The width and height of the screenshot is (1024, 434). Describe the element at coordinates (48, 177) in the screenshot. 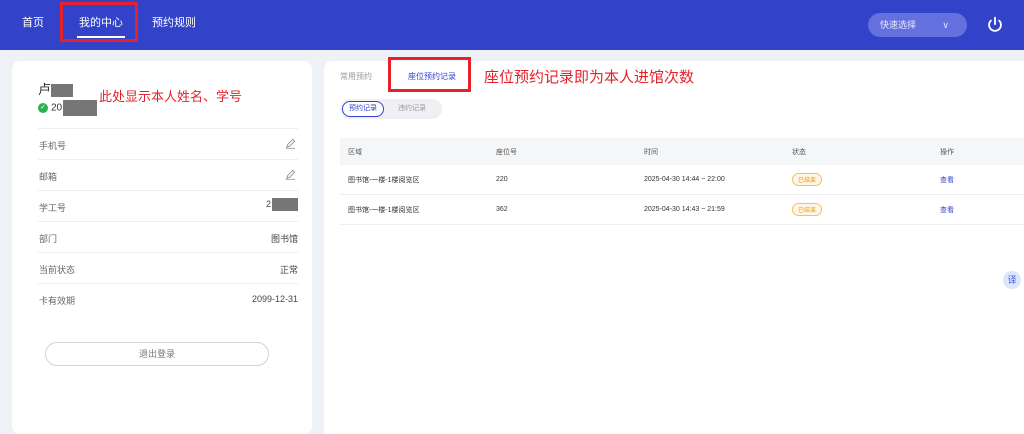

I see `email-label: 邮箱` at that location.